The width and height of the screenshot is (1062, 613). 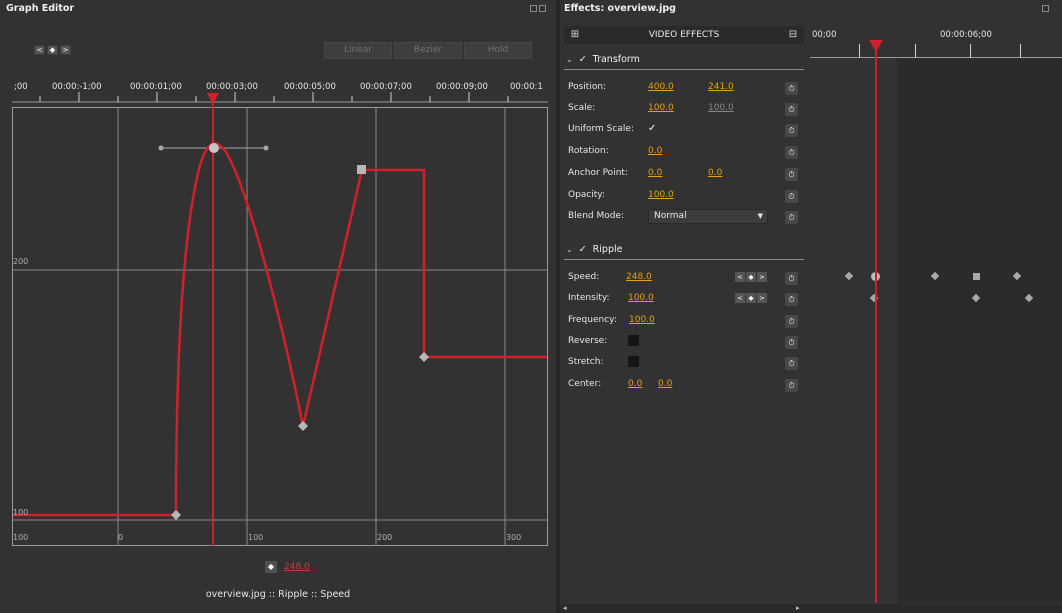 I want to click on ruler-ticks, so click(x=274, y=97).